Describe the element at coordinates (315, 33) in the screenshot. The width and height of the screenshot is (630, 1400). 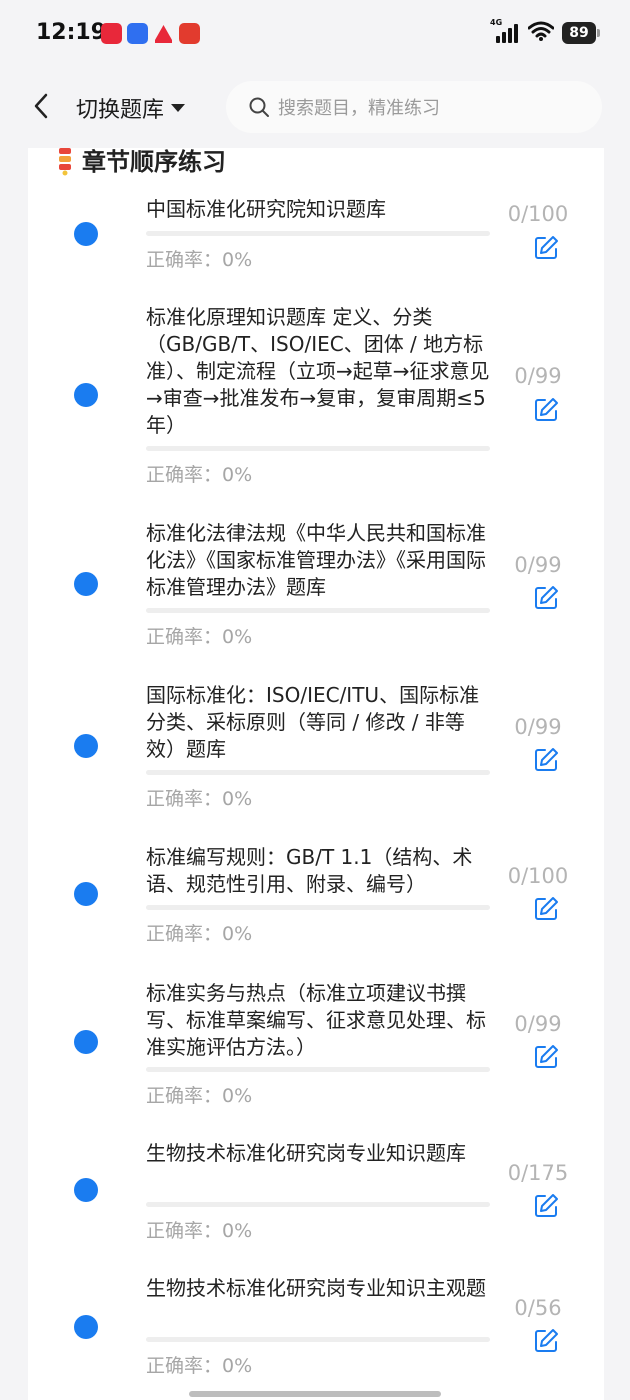
I see `status-bar: 12:19 4G 89` at that location.